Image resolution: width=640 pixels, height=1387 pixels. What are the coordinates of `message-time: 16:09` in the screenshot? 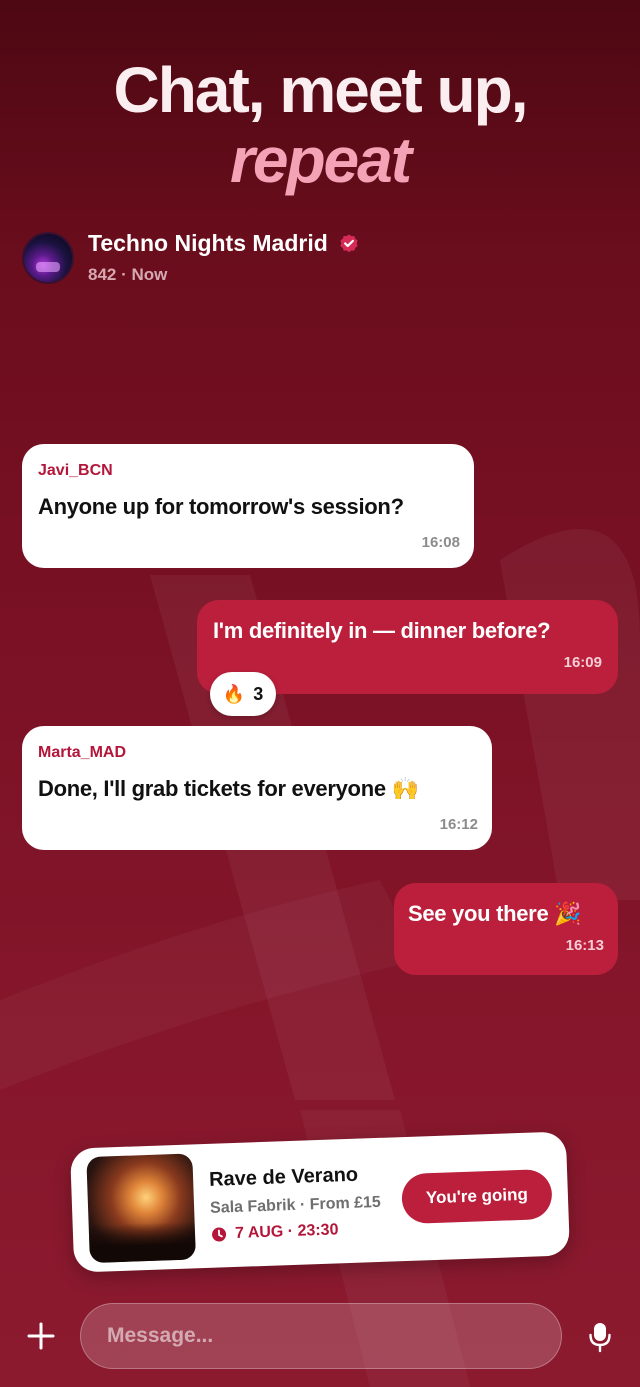 It's located at (582, 662).